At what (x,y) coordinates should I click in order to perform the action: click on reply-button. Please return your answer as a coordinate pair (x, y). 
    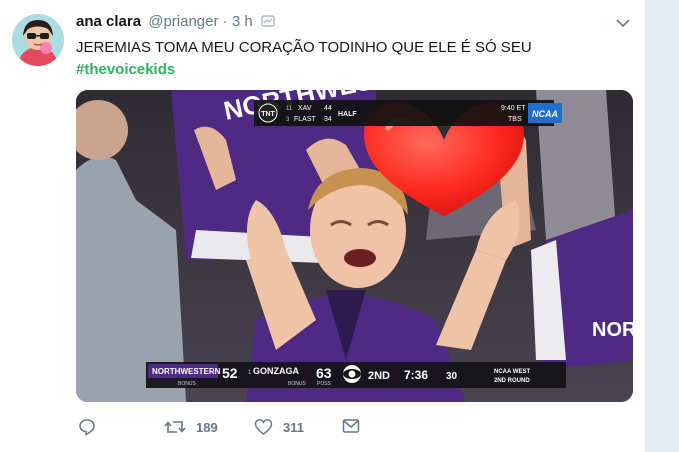
    Looking at the image, I should click on (87, 427).